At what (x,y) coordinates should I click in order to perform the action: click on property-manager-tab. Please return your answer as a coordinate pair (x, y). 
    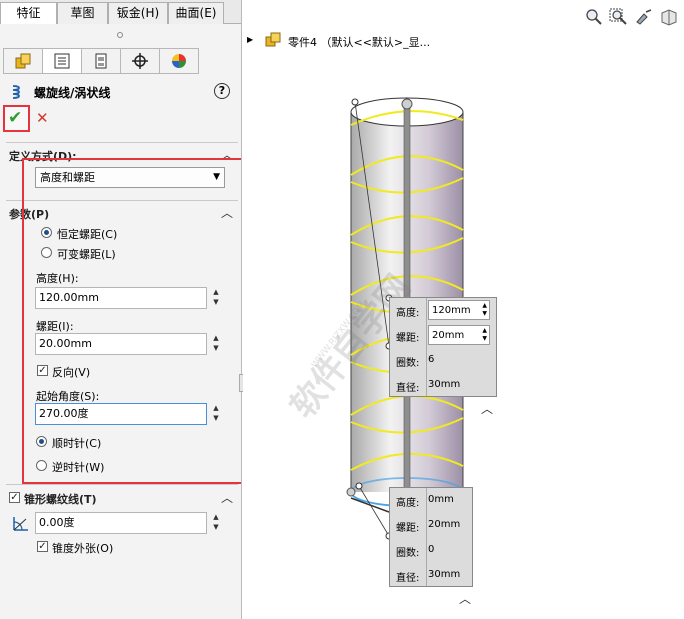
    Looking at the image, I should click on (62, 61).